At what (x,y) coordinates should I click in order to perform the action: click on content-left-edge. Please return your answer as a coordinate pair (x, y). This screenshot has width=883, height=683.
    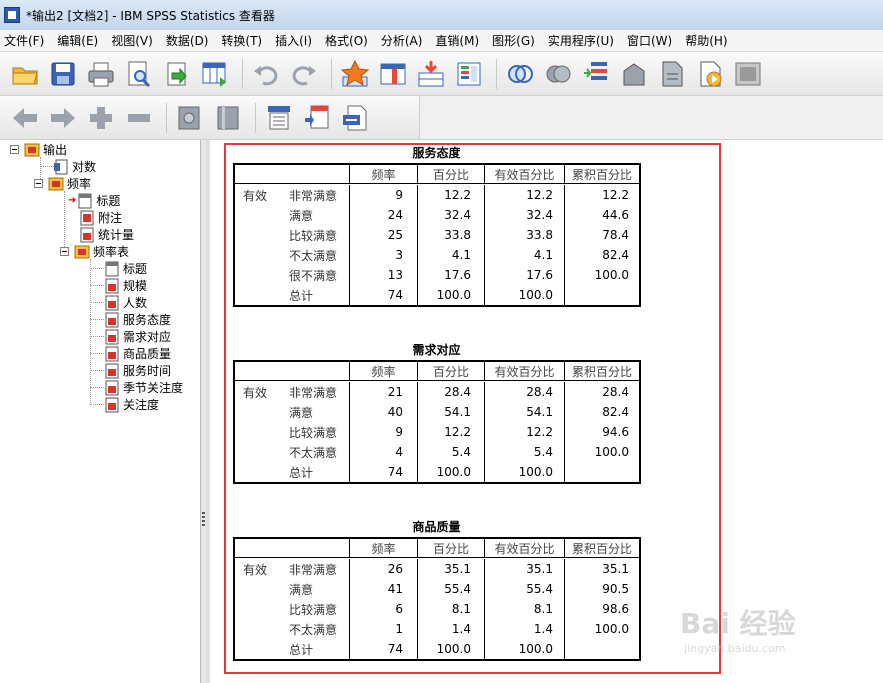
    Looking at the image, I should click on (208, 411).